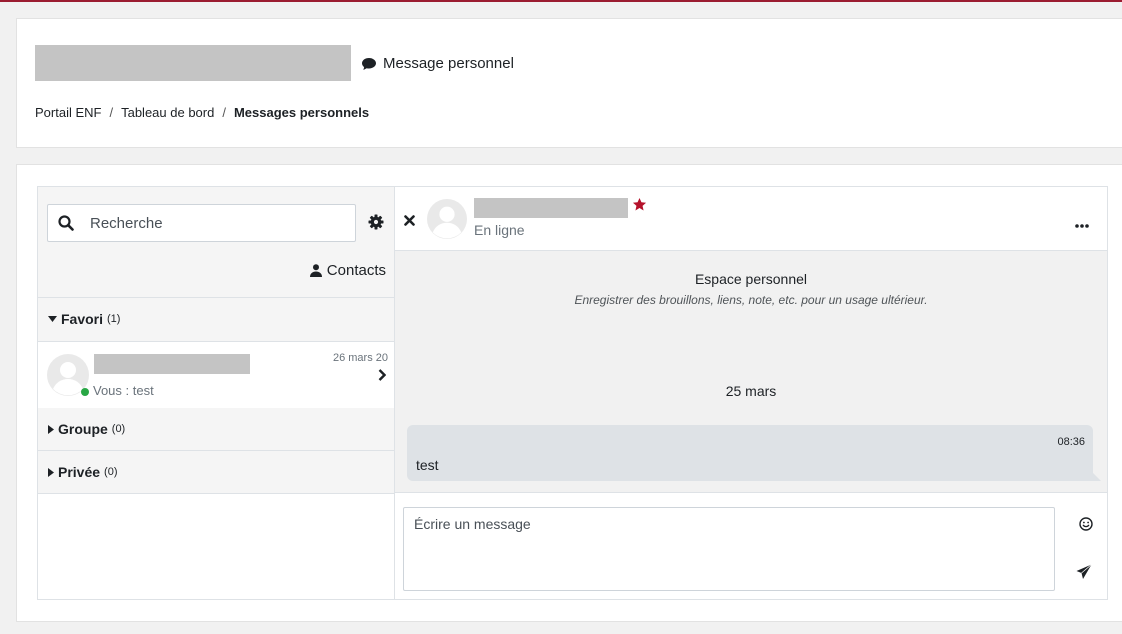 This screenshot has height=634, width=1122. I want to click on personal-space-title: Espace personnel, so click(751, 279).